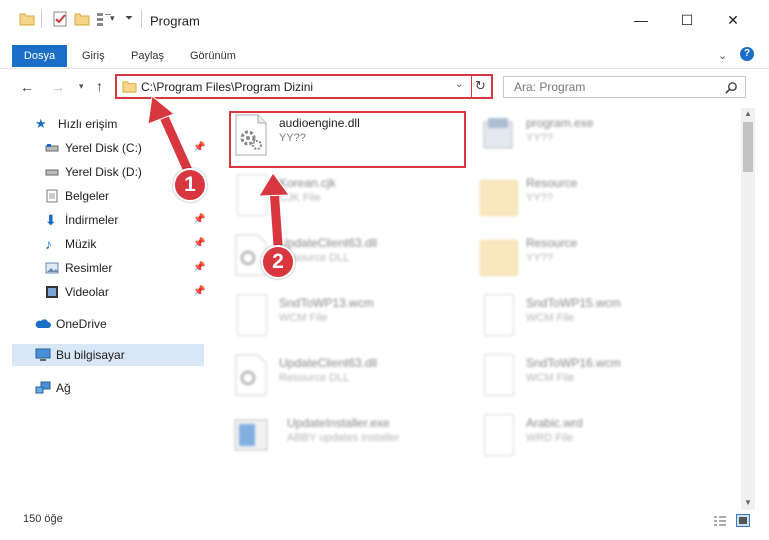  I want to click on file-item-sndtowp13: SndToWP13.wcm WCM File, so click(343, 319).